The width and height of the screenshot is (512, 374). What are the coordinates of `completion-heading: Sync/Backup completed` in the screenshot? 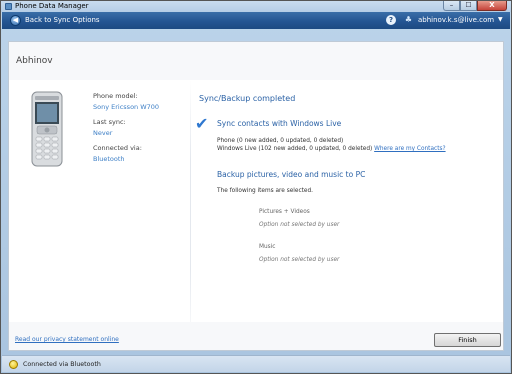 It's located at (247, 98).